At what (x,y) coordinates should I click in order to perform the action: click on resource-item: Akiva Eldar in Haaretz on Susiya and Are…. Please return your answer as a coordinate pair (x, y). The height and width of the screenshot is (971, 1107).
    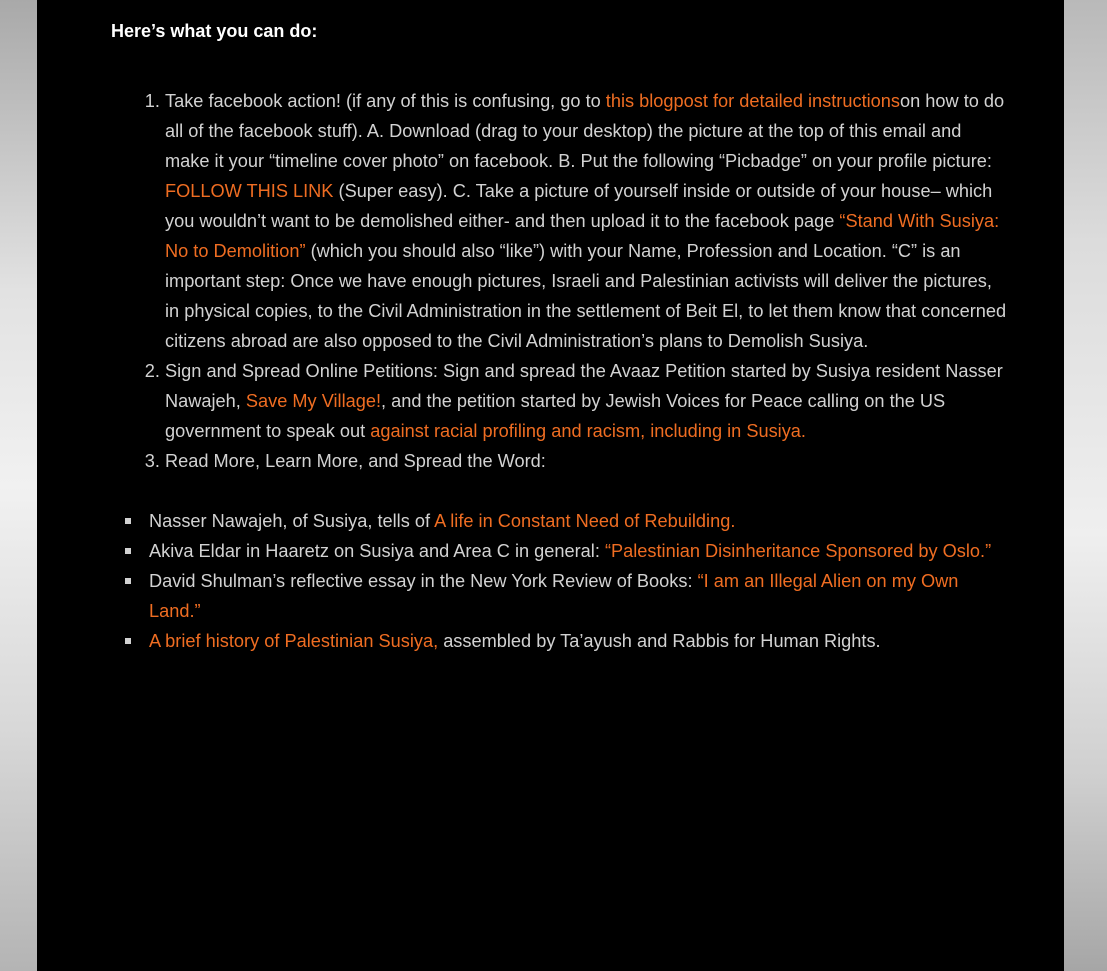
    Looking at the image, I should click on (552, 551).